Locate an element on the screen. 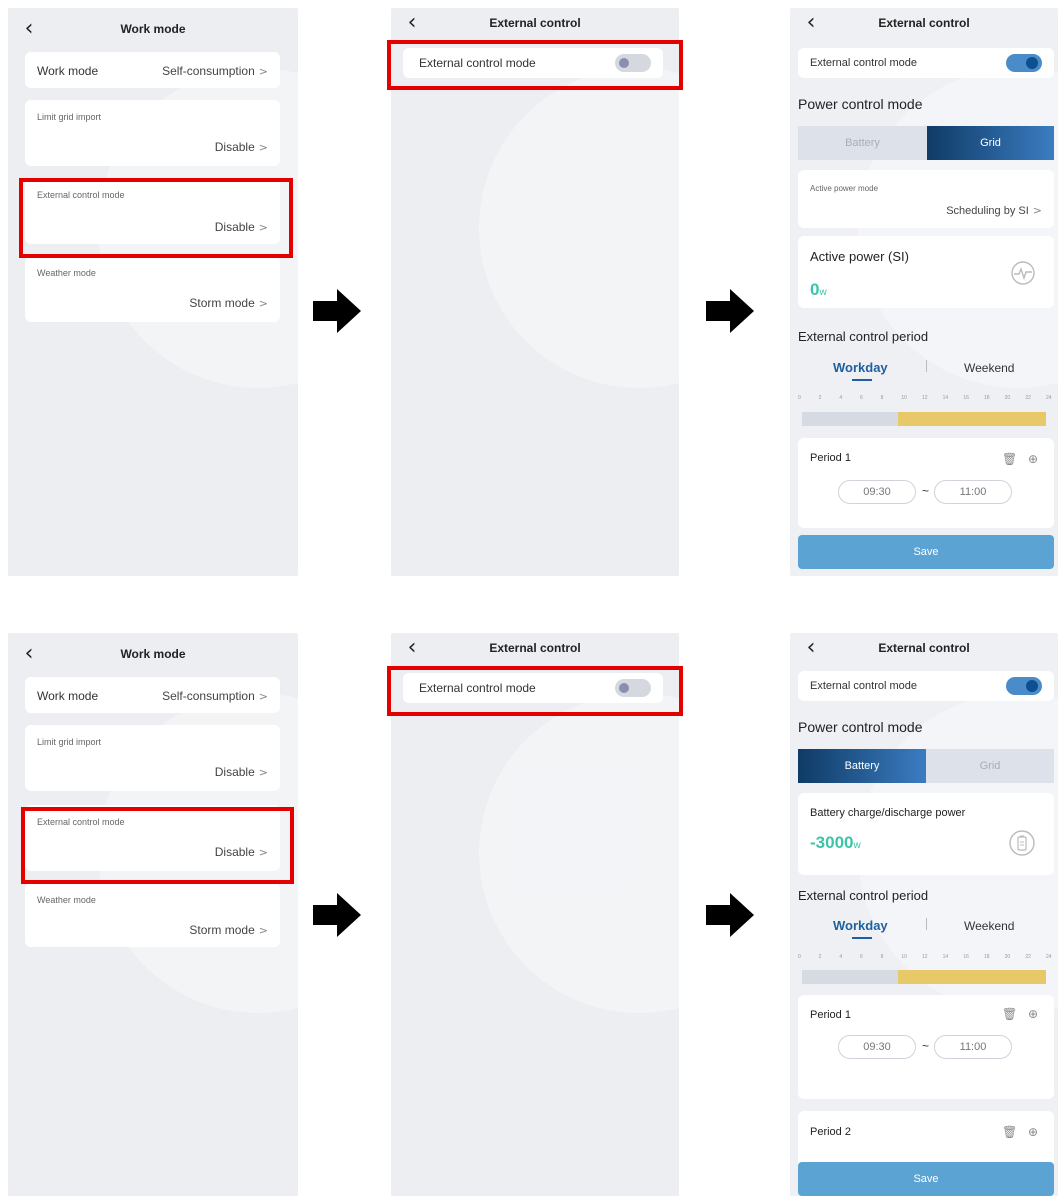 Image resolution: width=1064 pixels, height=1196 pixels. active-power-label: Active power (SI) is located at coordinates (859, 256).